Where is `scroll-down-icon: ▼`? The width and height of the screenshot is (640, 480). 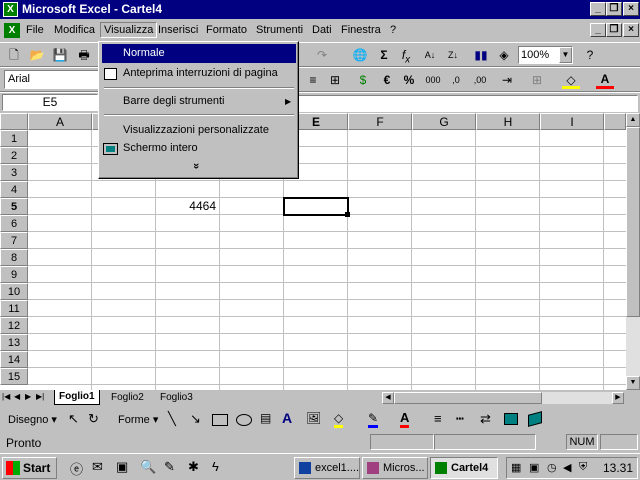 scroll-down-icon: ▼ is located at coordinates (633, 383).